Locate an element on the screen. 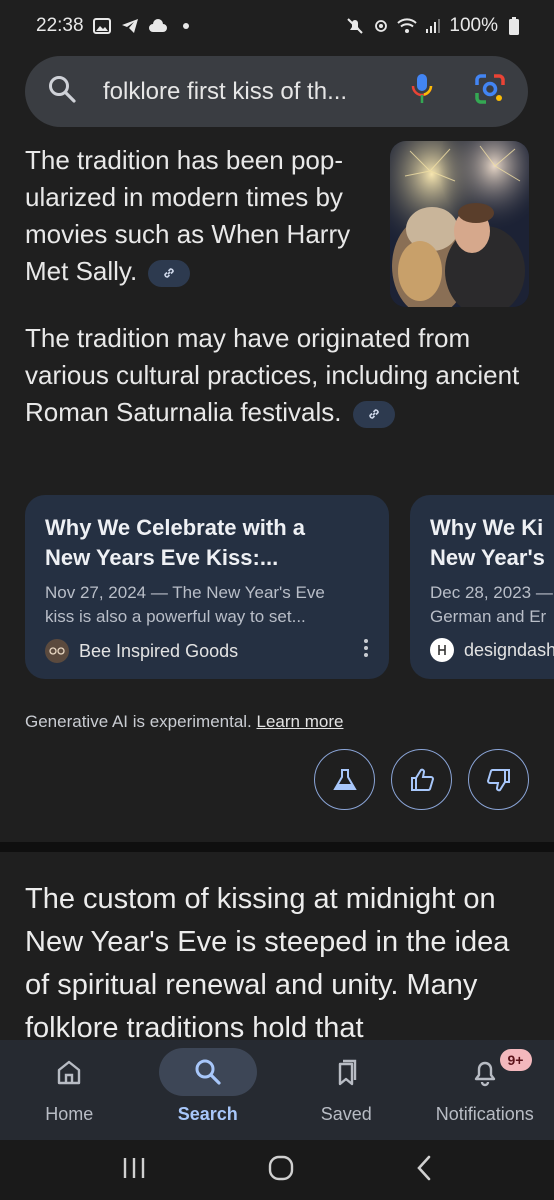 The image size is (554, 1200). bee-favicon-icon is located at coordinates (57, 651).